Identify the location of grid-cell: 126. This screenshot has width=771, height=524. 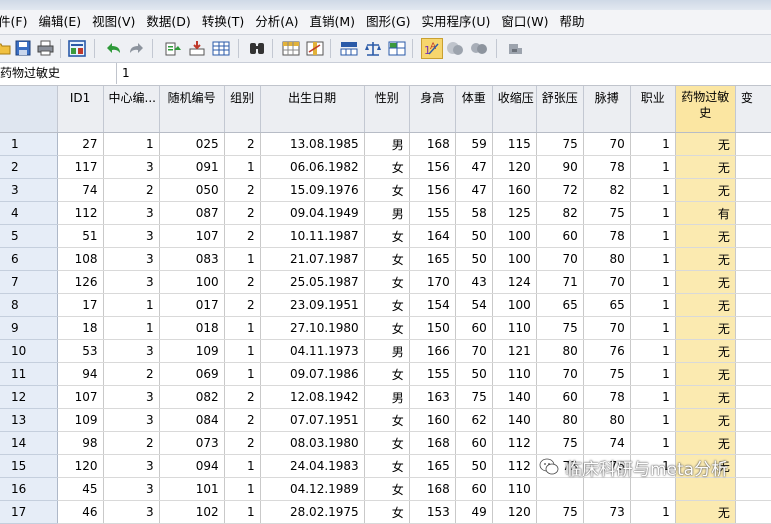
(80, 282).